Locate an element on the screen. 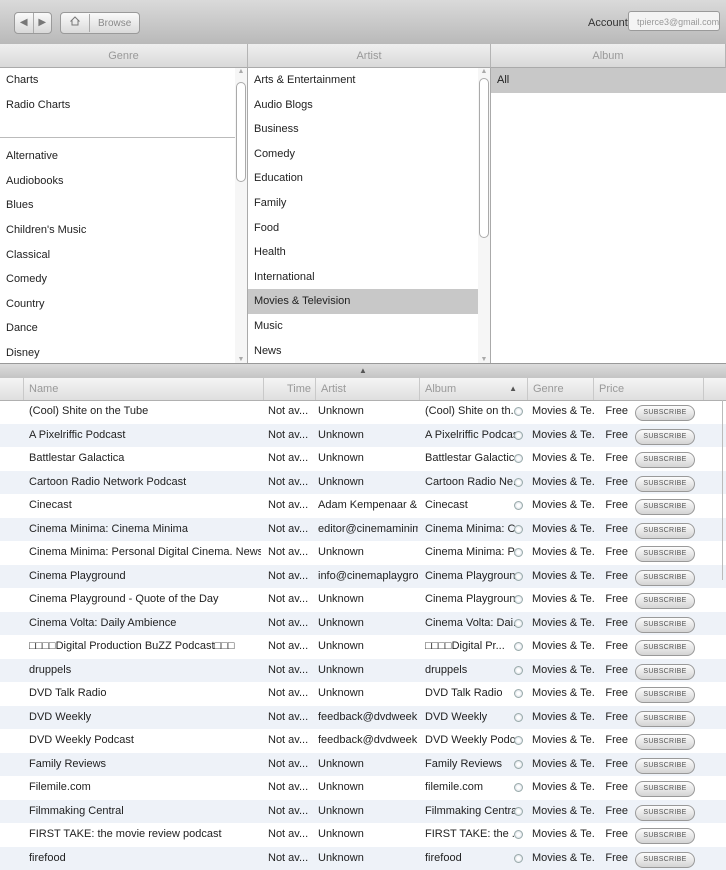 The width and height of the screenshot is (726, 870). forward-button: ▶ is located at coordinates (43, 23).